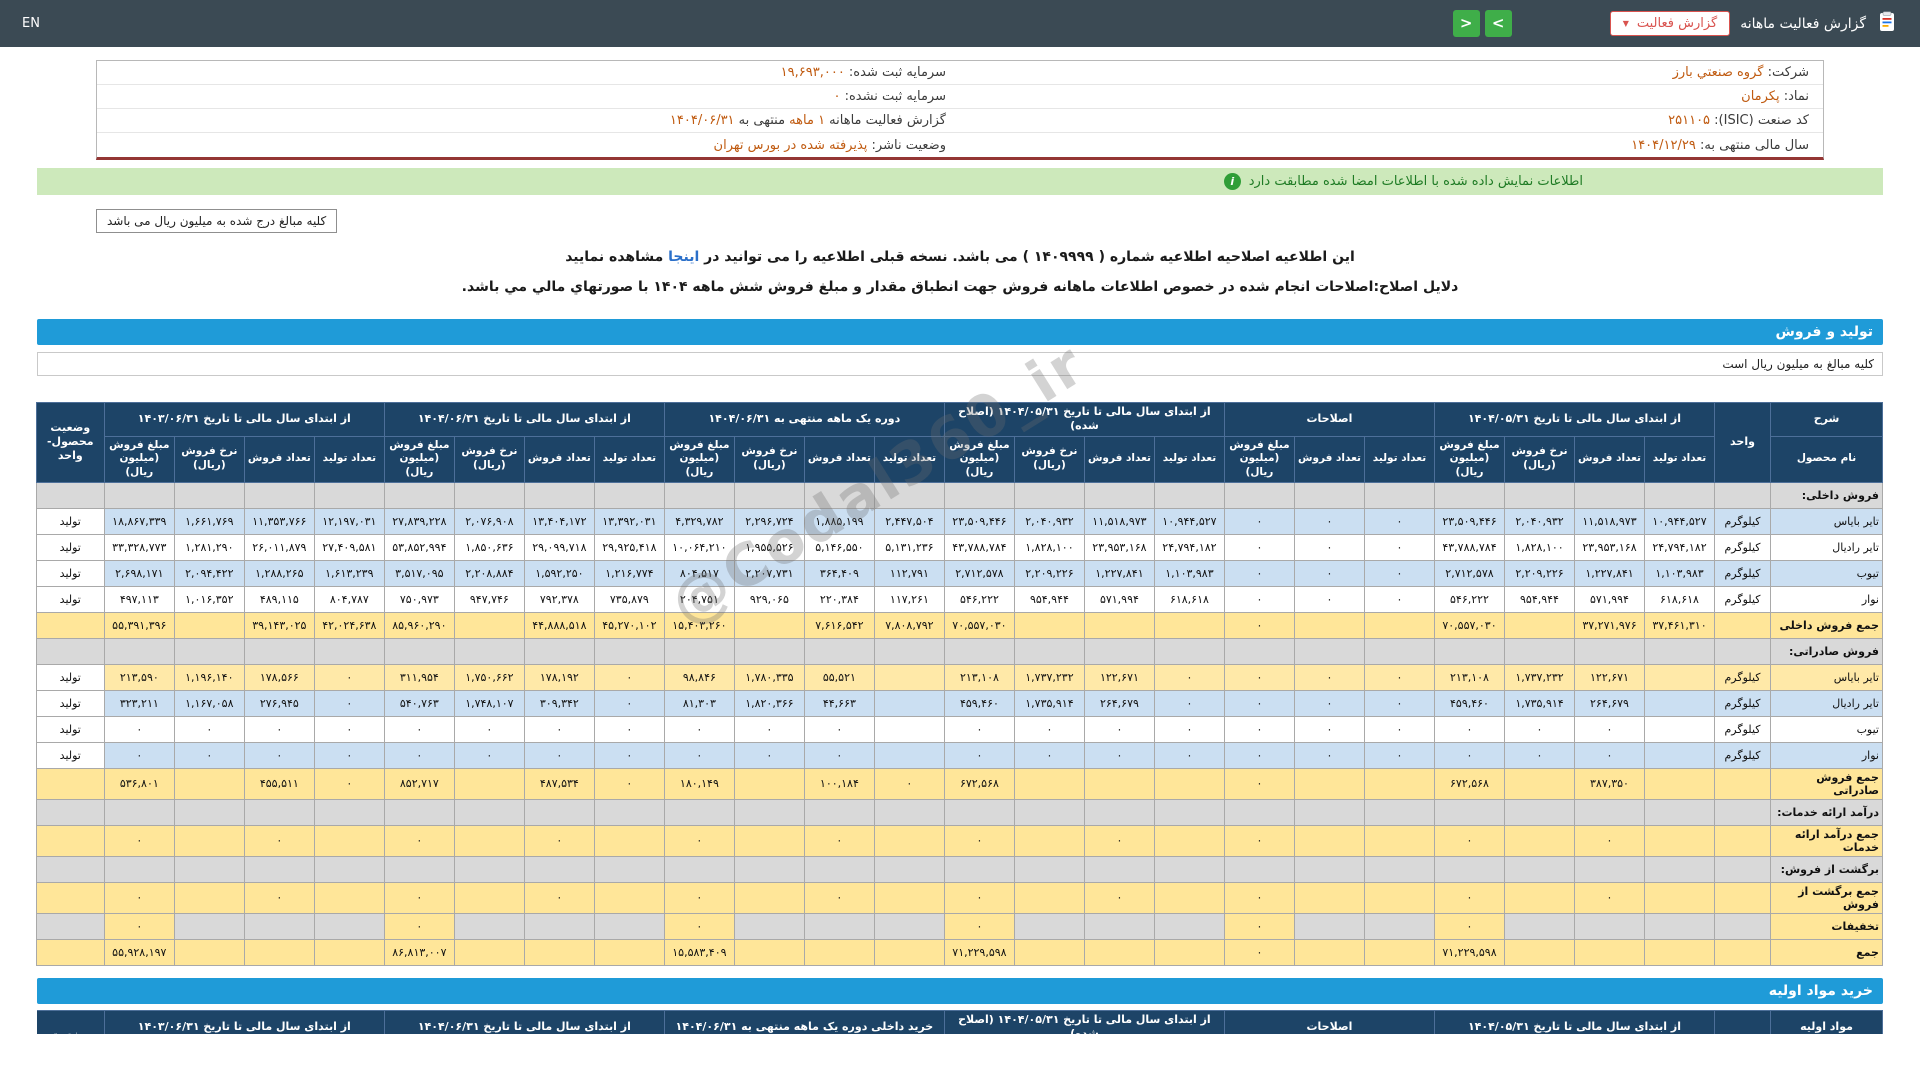 The image size is (1920, 1080). Describe the element at coordinates (959, 729) in the screenshot. I see `table-row: تیوب کیلوگرم ۰ ۰ ۰ ۰ ۰ ۰ ۰ ۰ ۰ ۰ ۰ ۰ ۰ ۰ ۰ ۰ ۰ ۰ ۰ ۰ ۰ تولید` at that location.